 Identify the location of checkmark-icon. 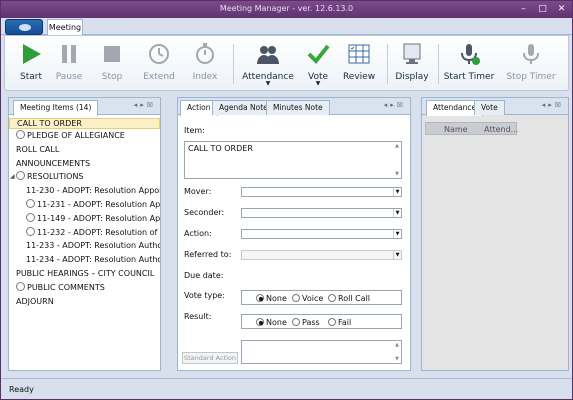
(318, 54).